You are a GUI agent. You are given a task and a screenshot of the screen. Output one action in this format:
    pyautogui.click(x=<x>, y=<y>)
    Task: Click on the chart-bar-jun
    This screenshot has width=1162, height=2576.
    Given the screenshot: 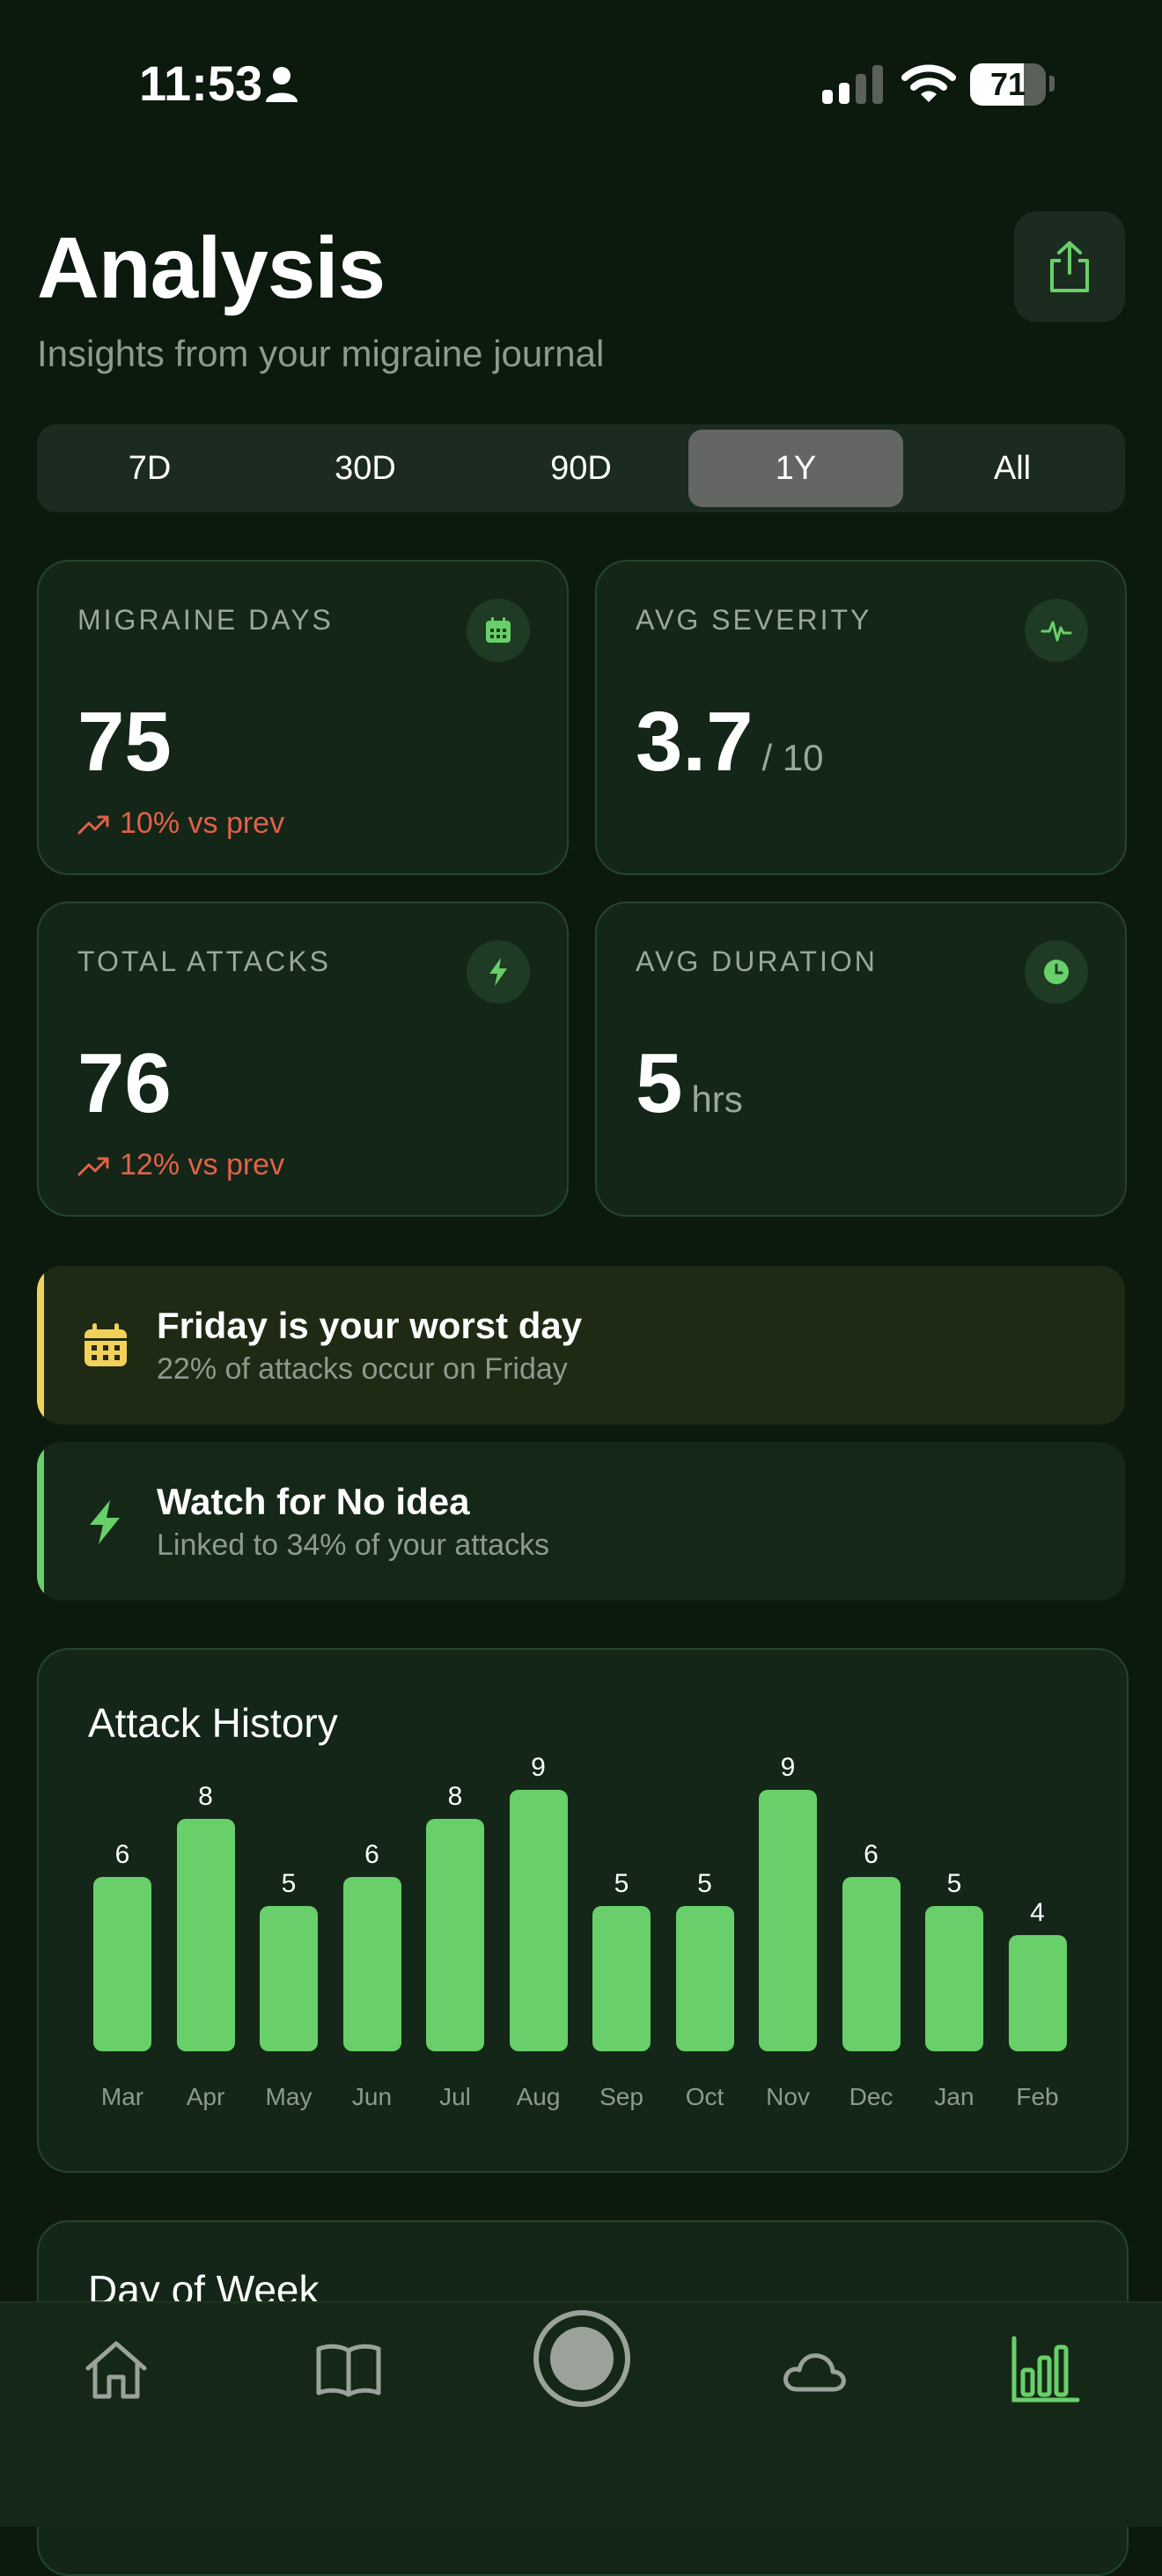 What is the action you would take?
    pyautogui.click(x=371, y=1964)
    